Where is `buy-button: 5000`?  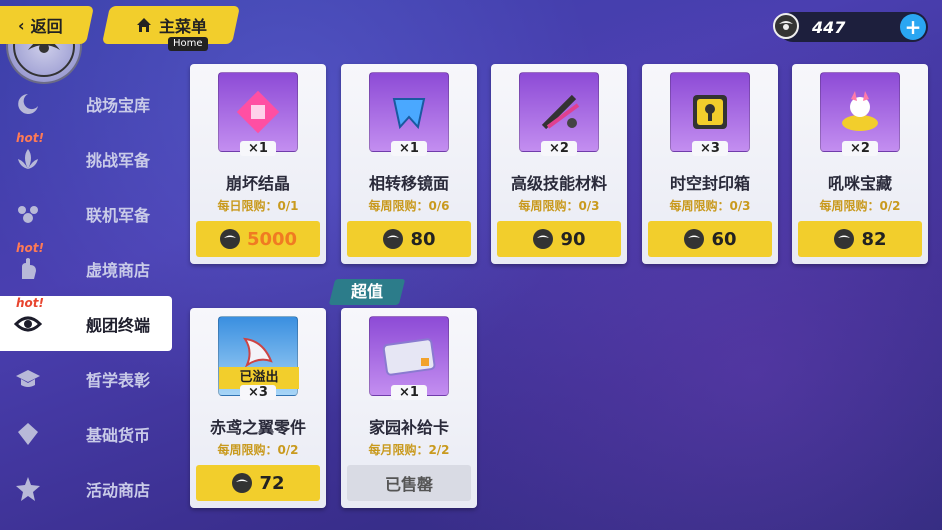
buy-button: 5000 is located at coordinates (258, 239).